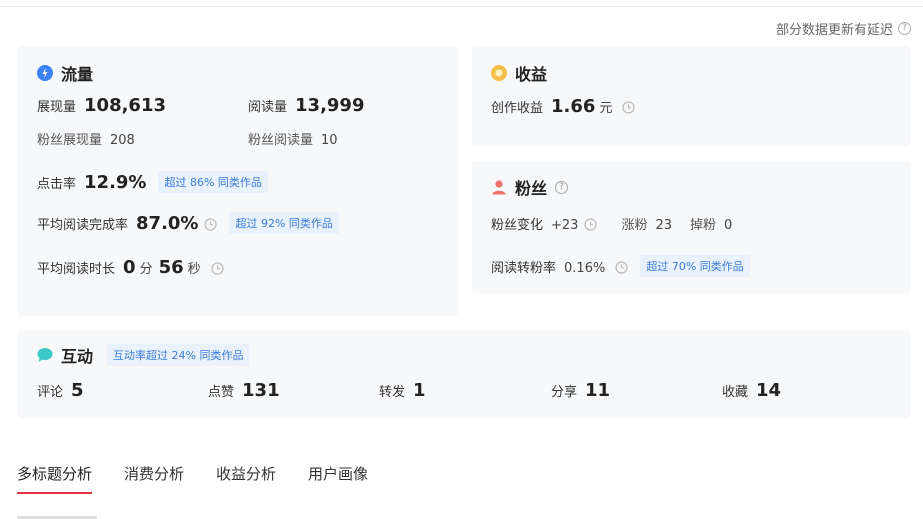 The height and width of the screenshot is (519, 923). What do you see at coordinates (564, 392) in the screenshot?
I see `interaction-item-label: 分享` at bounding box center [564, 392].